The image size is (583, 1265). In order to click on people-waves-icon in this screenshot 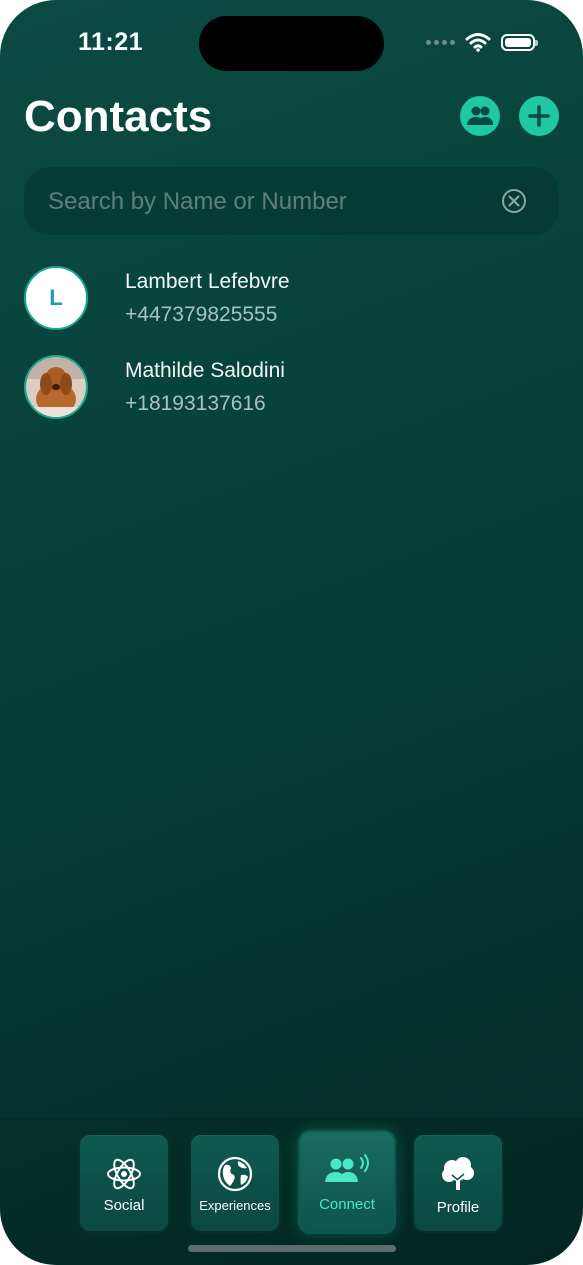, I will do `click(347, 1168)`.